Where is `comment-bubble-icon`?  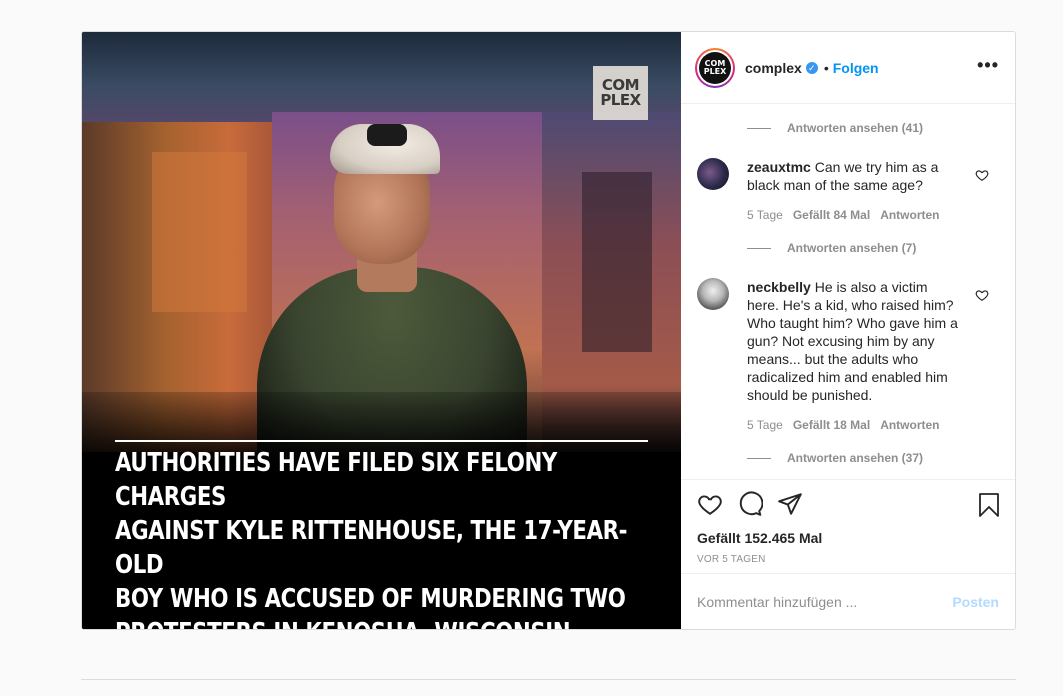
comment-bubble-icon is located at coordinates (750, 504).